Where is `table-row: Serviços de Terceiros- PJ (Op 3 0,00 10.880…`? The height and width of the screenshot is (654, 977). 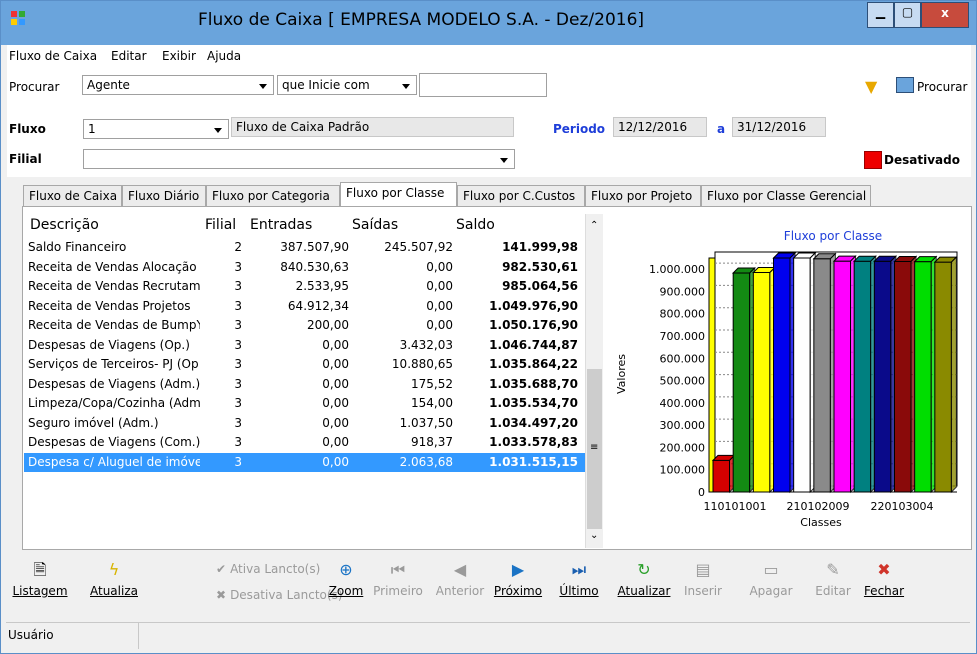
table-row: Serviços de Terceiros- PJ (Op 3 0,00 10.880… is located at coordinates (304, 364).